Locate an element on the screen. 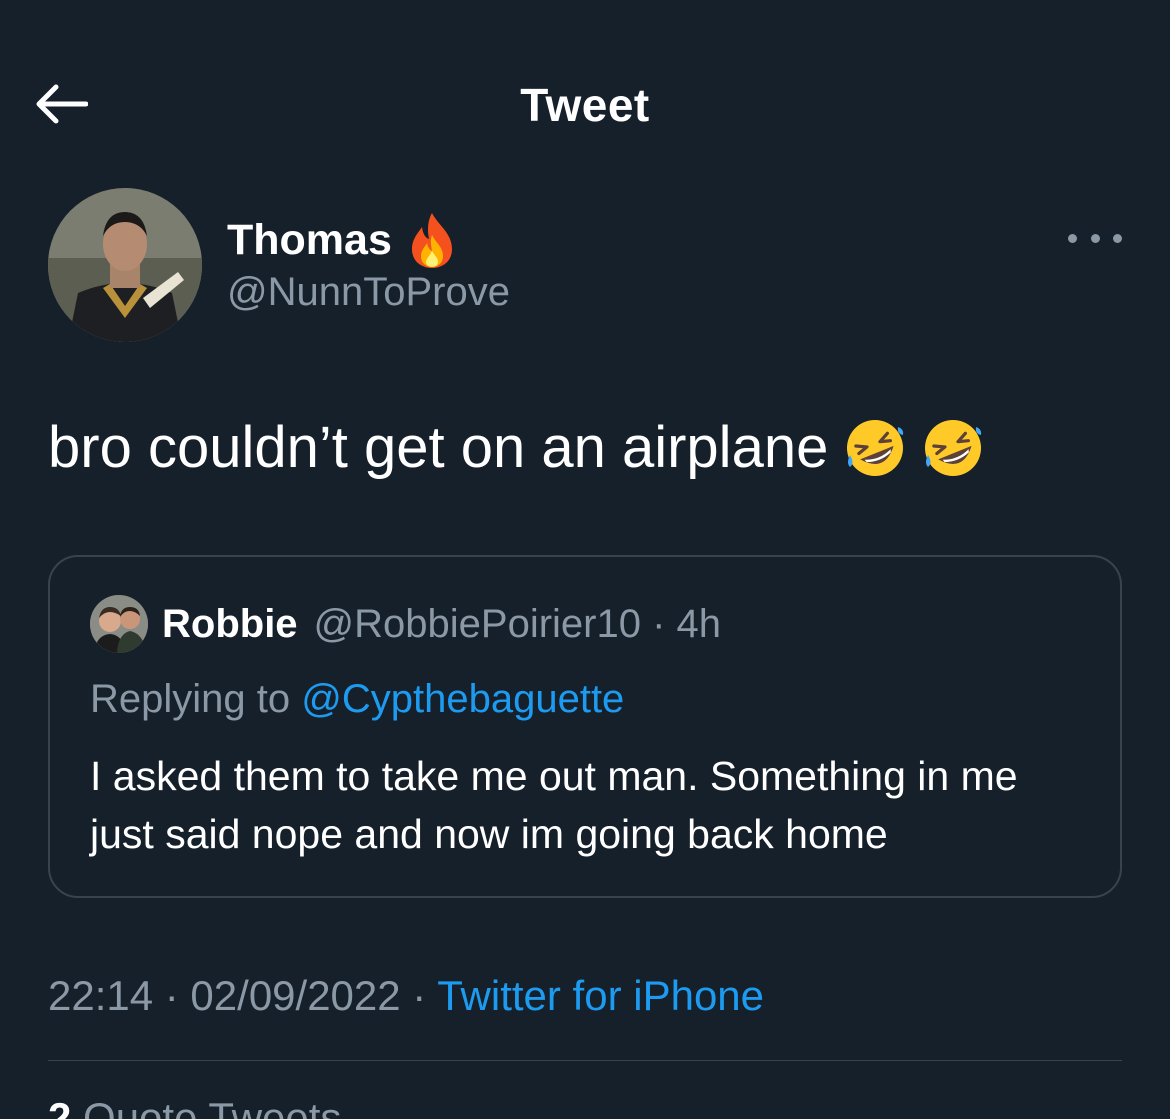 The height and width of the screenshot is (1119, 1170). quoted-author-name: Robbie is located at coordinates (230, 624).